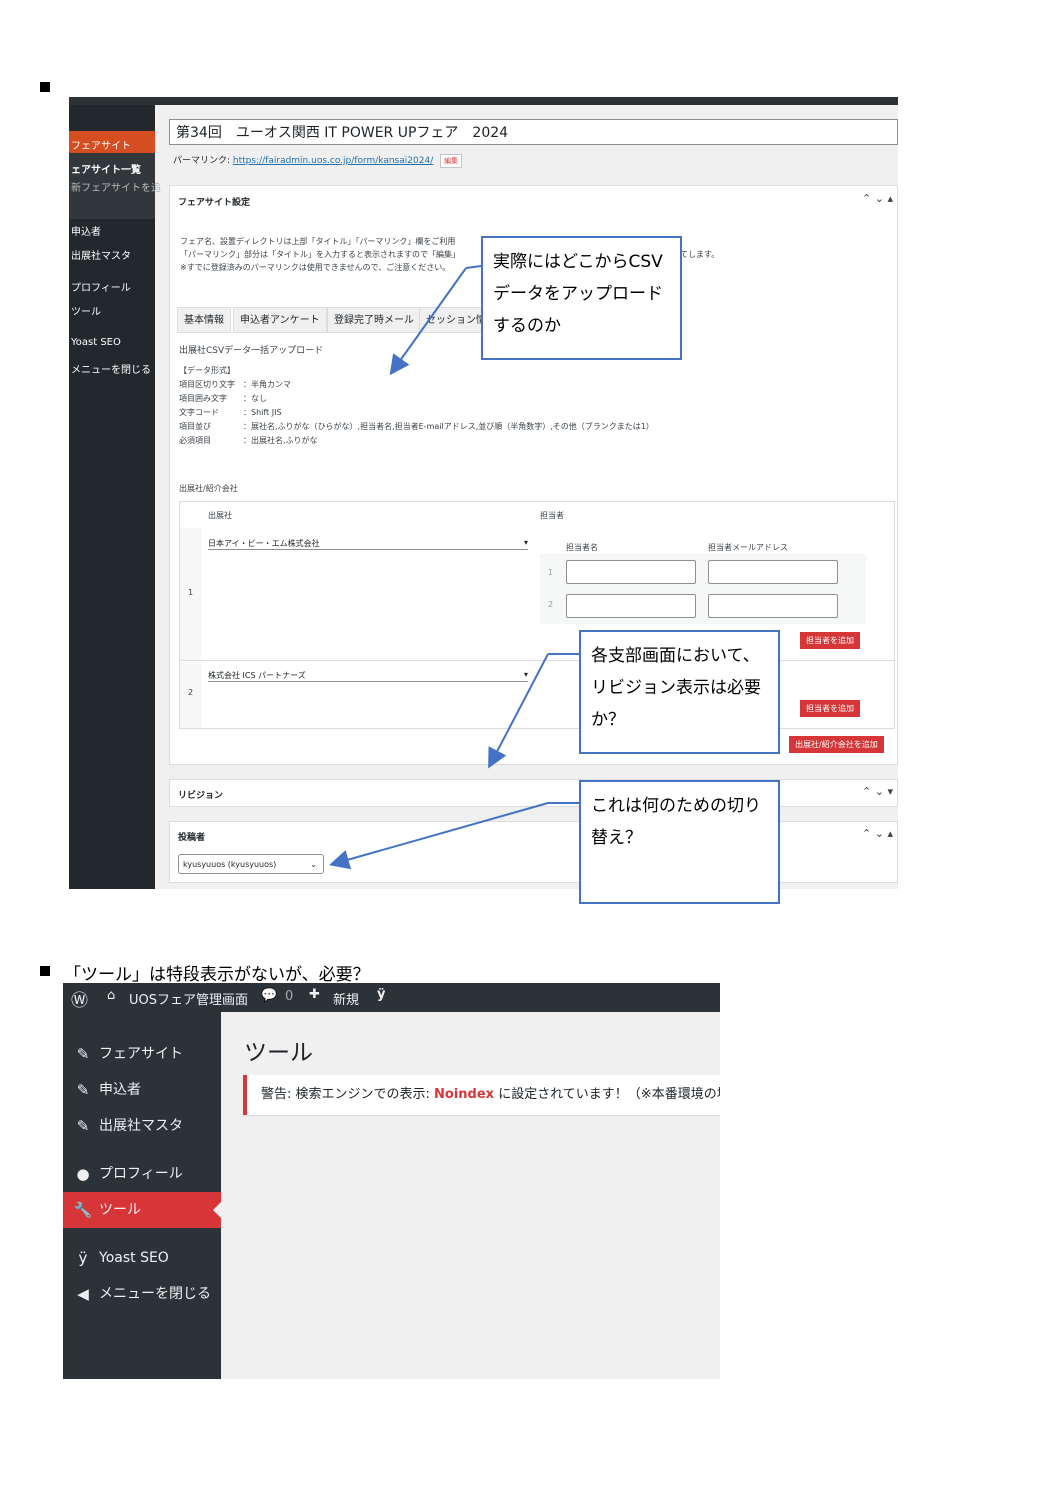 Image resolution: width=1058 pixels, height=1497 pixels. I want to click on user-icon: ●, so click(83, 1174).